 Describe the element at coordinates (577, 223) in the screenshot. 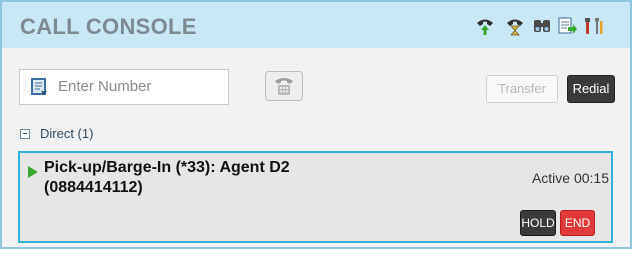

I see `end-call-button: END` at that location.